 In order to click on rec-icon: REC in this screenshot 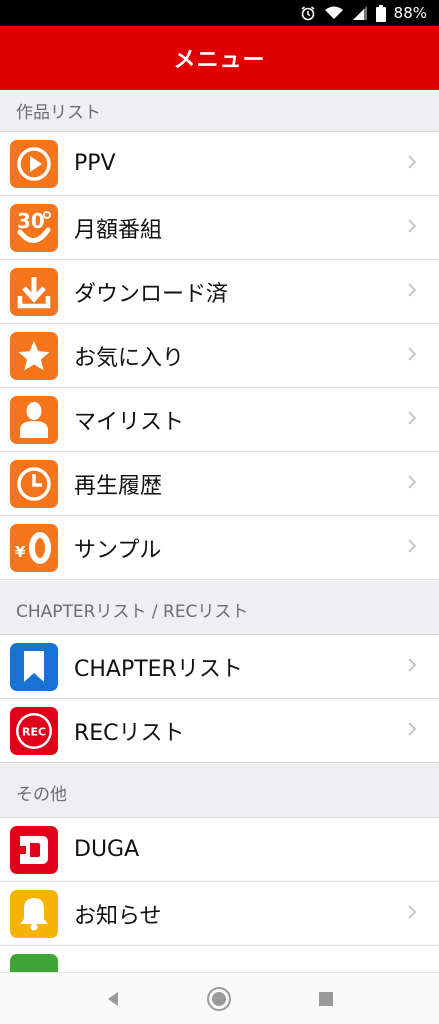, I will do `click(34, 730)`.